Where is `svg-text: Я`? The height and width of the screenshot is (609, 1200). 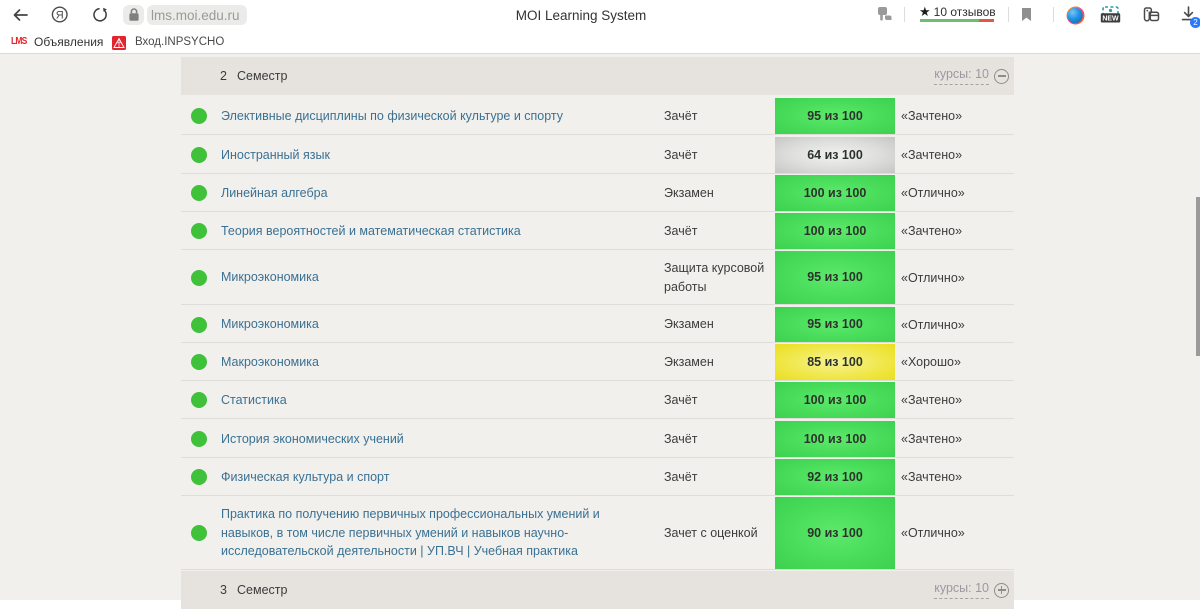
svg-text: Я is located at coordinates (60, 16).